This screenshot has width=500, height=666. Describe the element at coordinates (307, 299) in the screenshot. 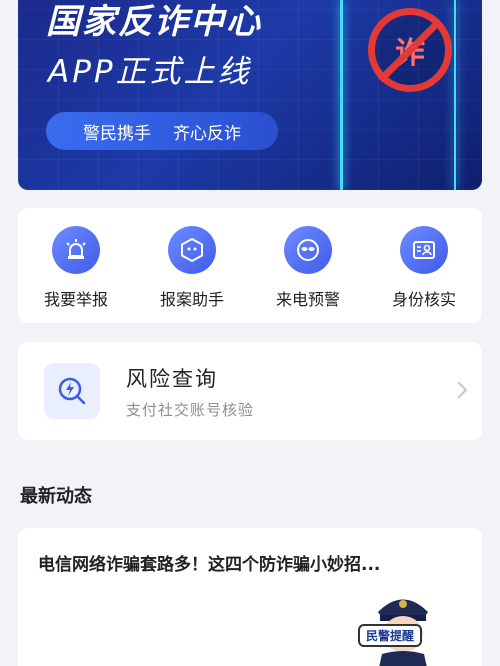

I see `action-label: 来电预警` at that location.